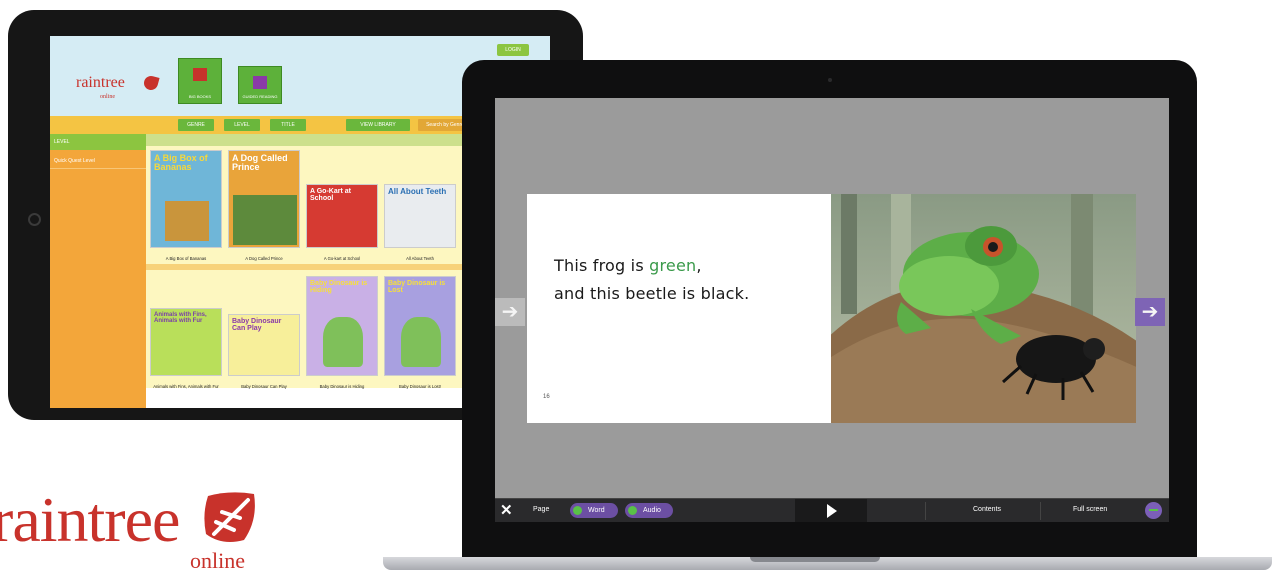  What do you see at coordinates (260, 96) in the screenshot?
I see `tab-label: GUIDED READING` at bounding box center [260, 96].